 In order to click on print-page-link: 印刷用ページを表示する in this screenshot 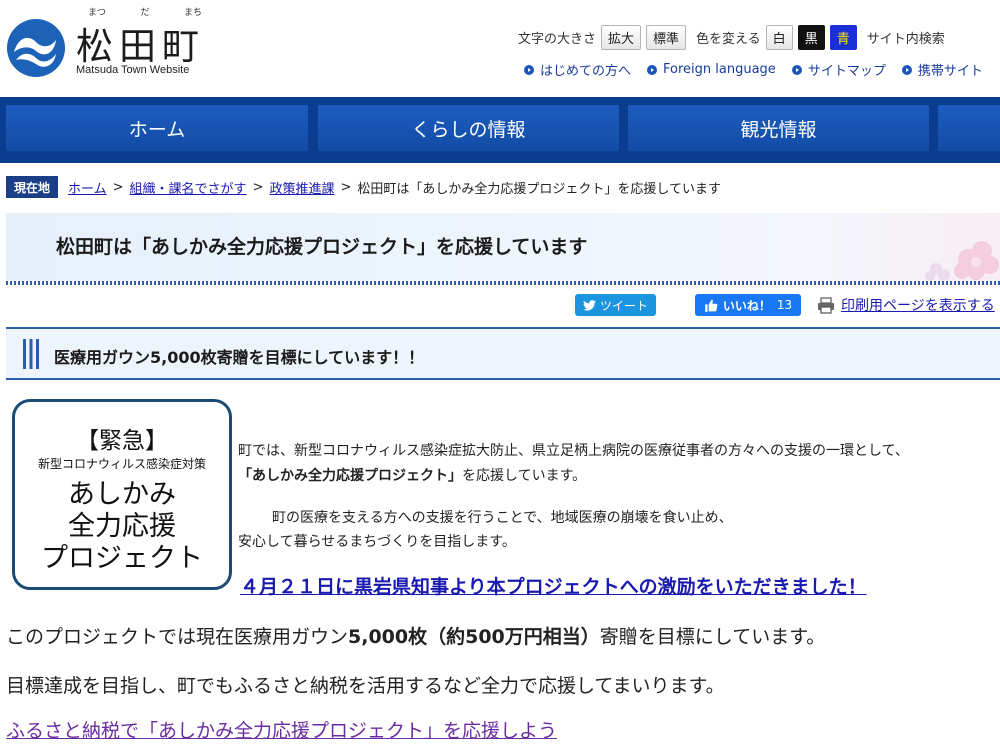, I will do `click(906, 305)`.